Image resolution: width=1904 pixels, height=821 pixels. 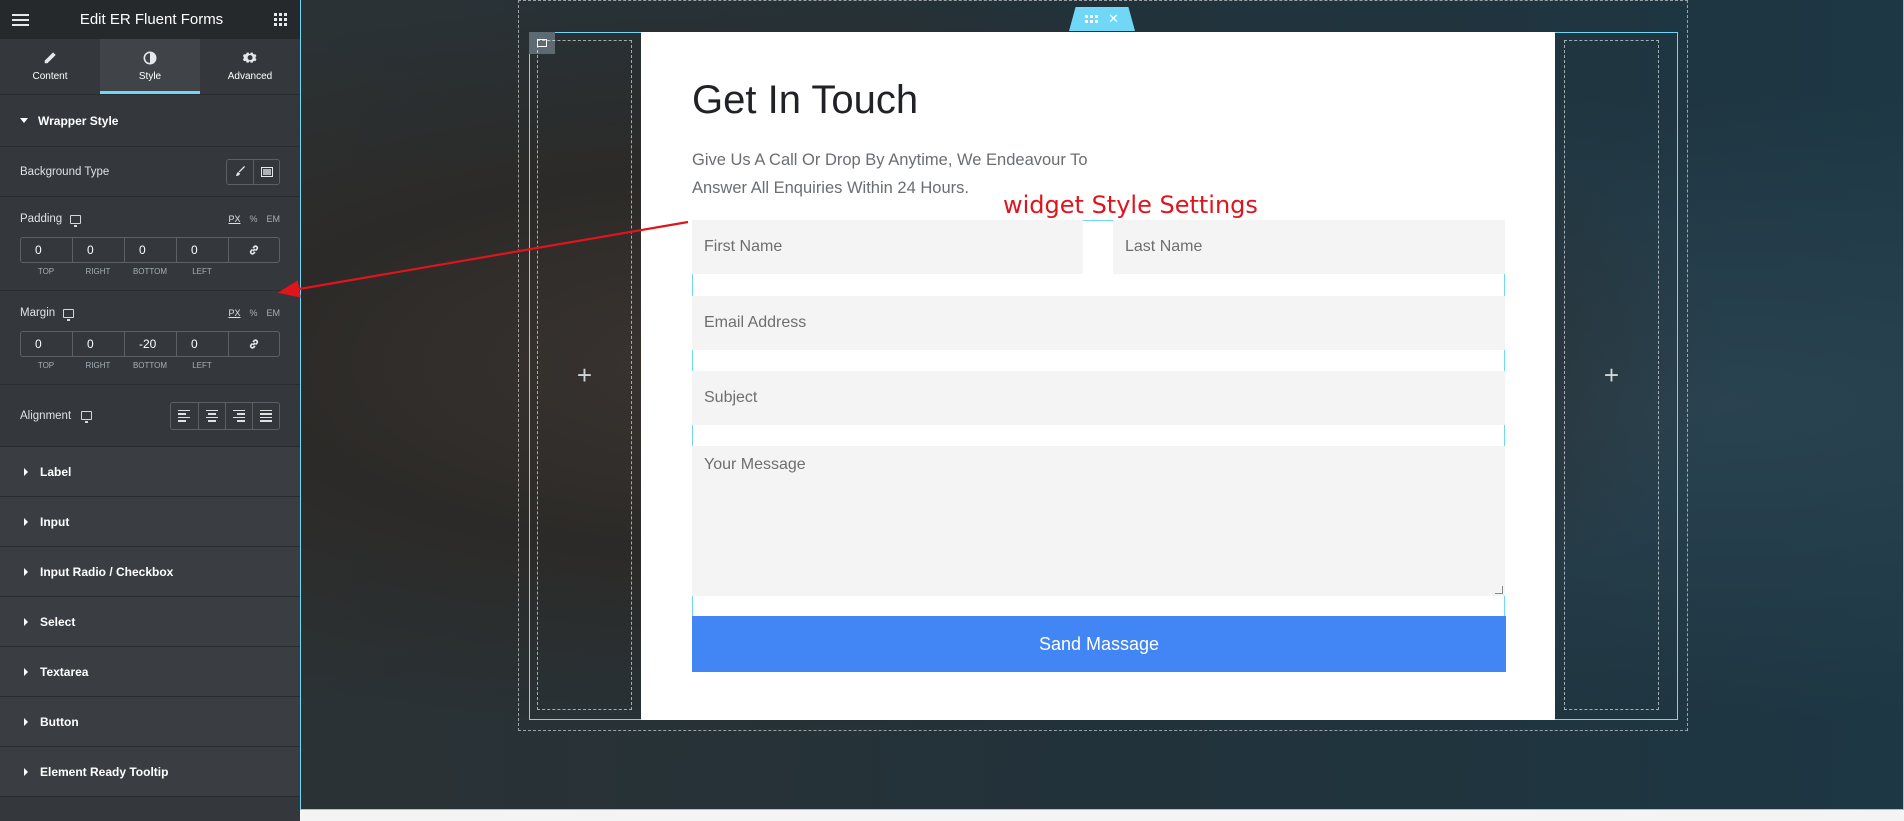 What do you see at coordinates (1113, 19) in the screenshot?
I see `close-icon: ✕` at bounding box center [1113, 19].